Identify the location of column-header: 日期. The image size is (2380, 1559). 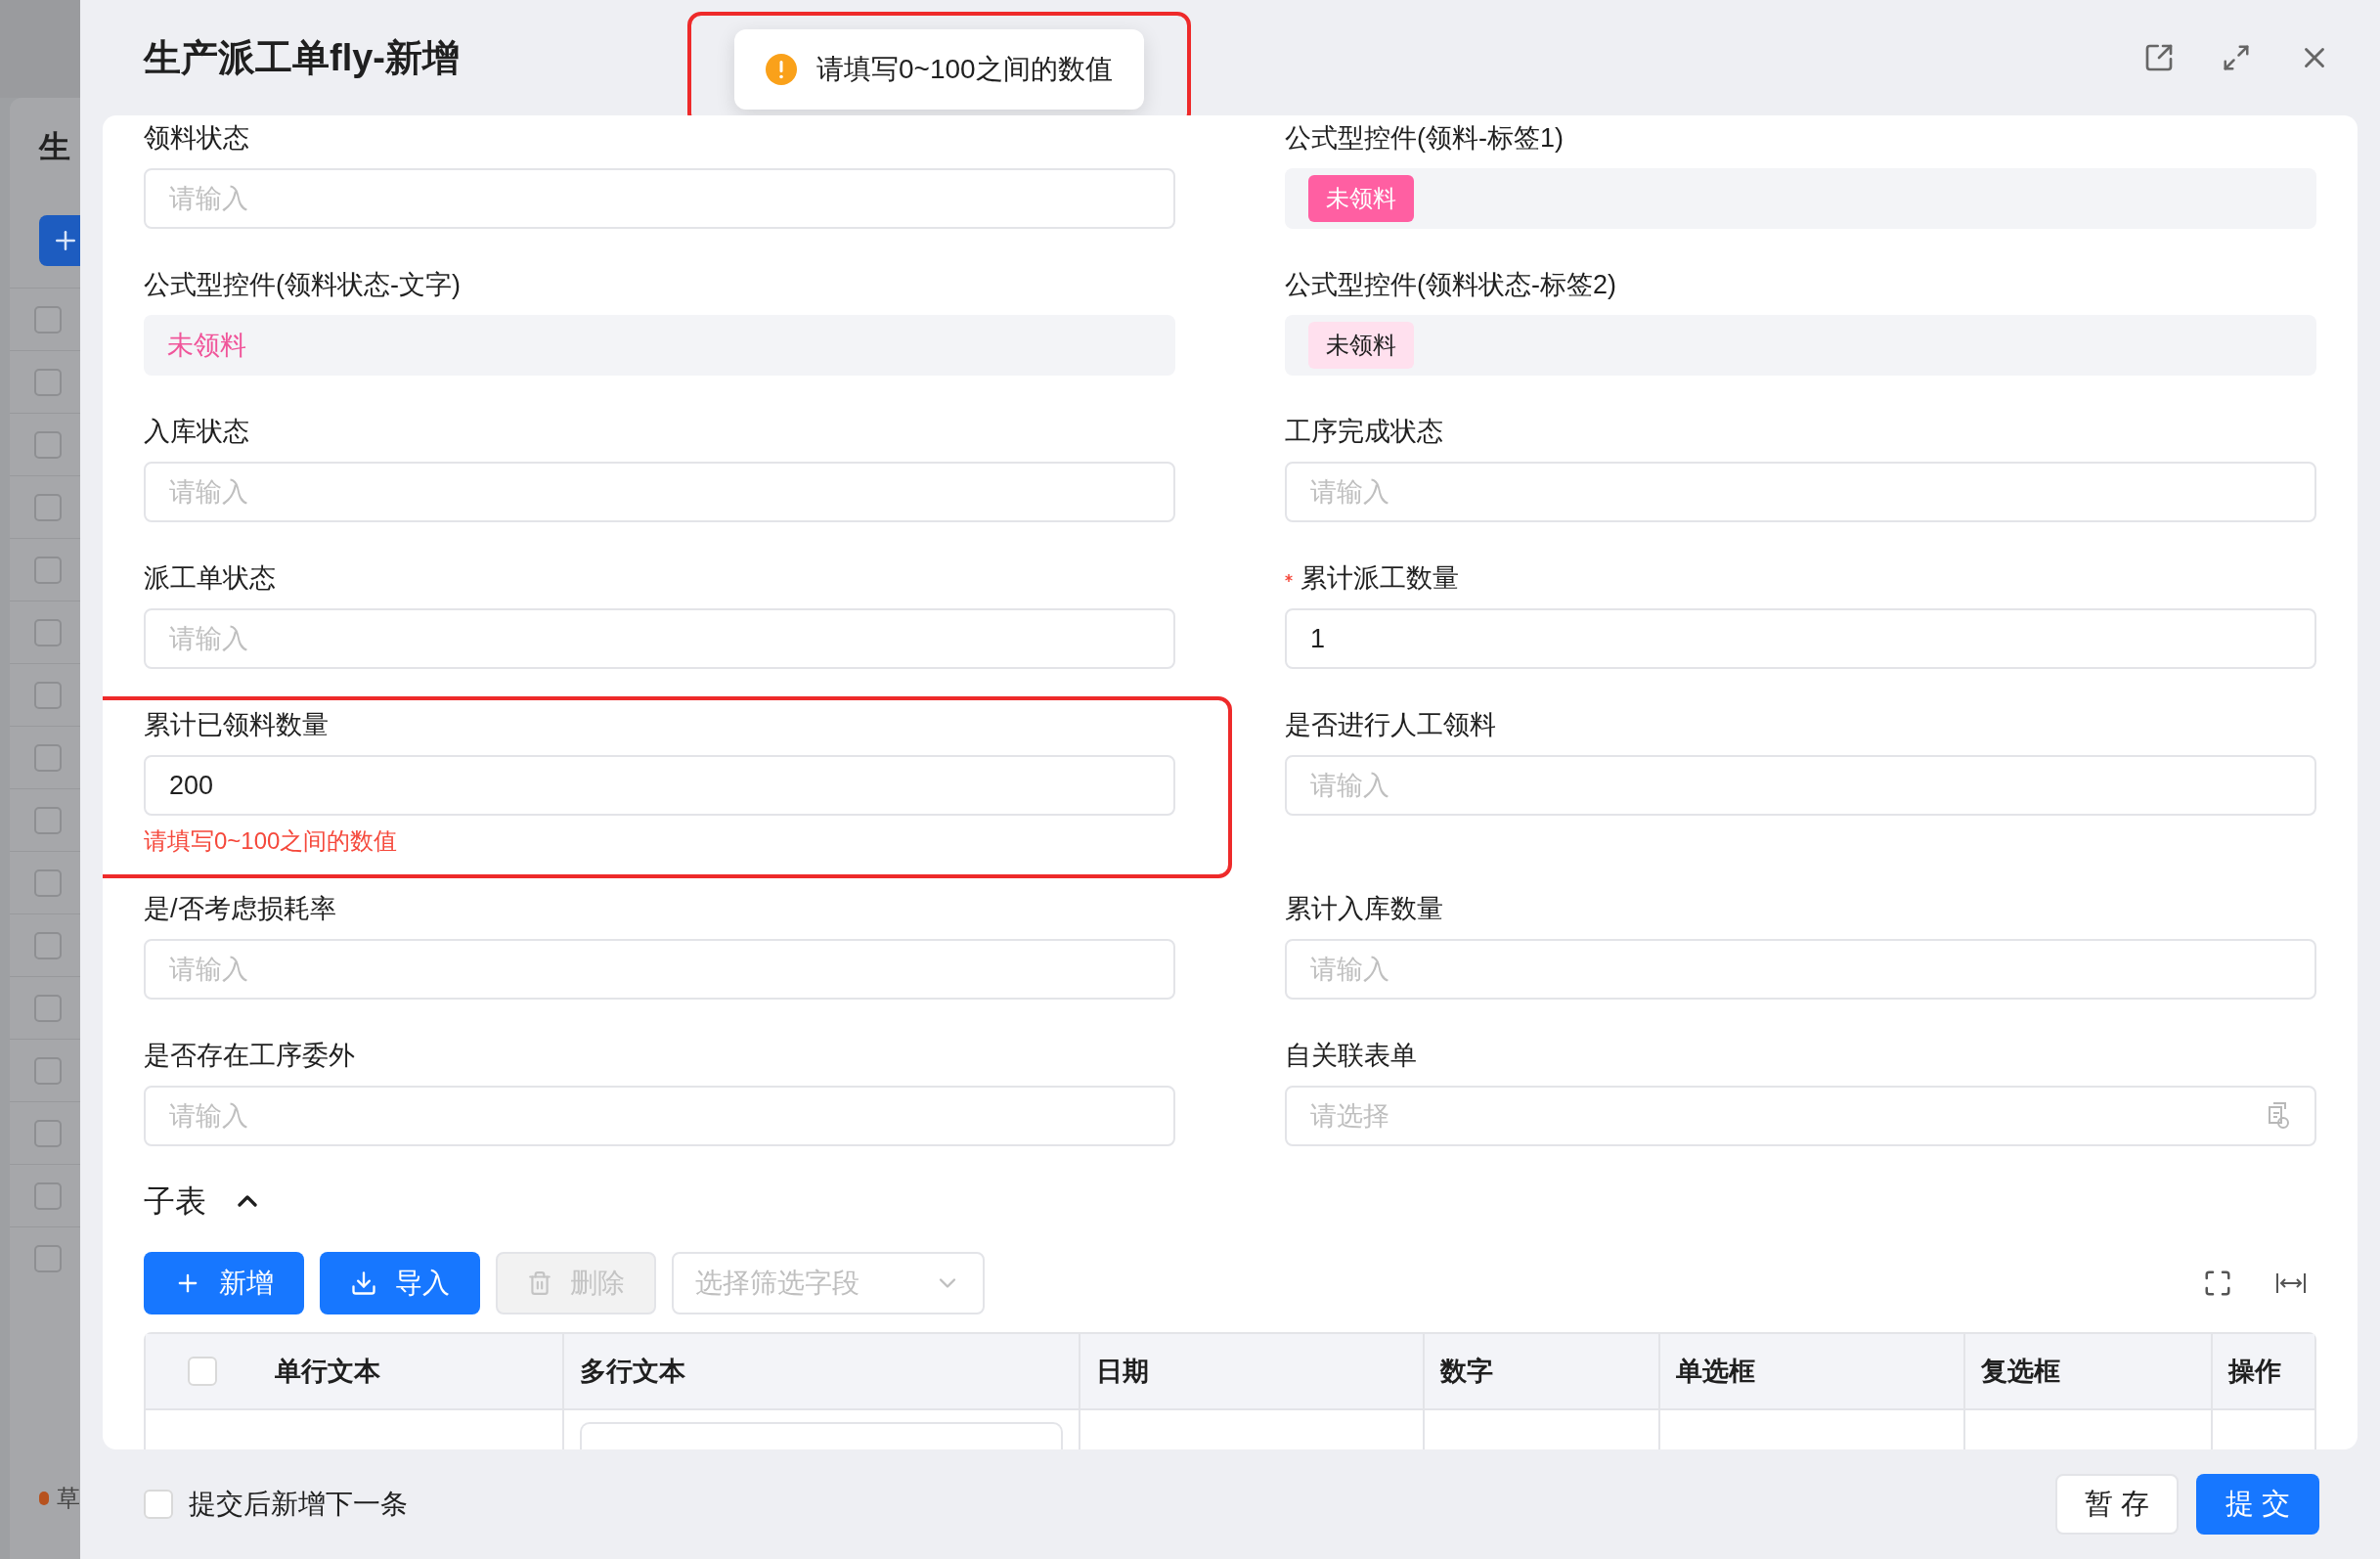
(1122, 1371).